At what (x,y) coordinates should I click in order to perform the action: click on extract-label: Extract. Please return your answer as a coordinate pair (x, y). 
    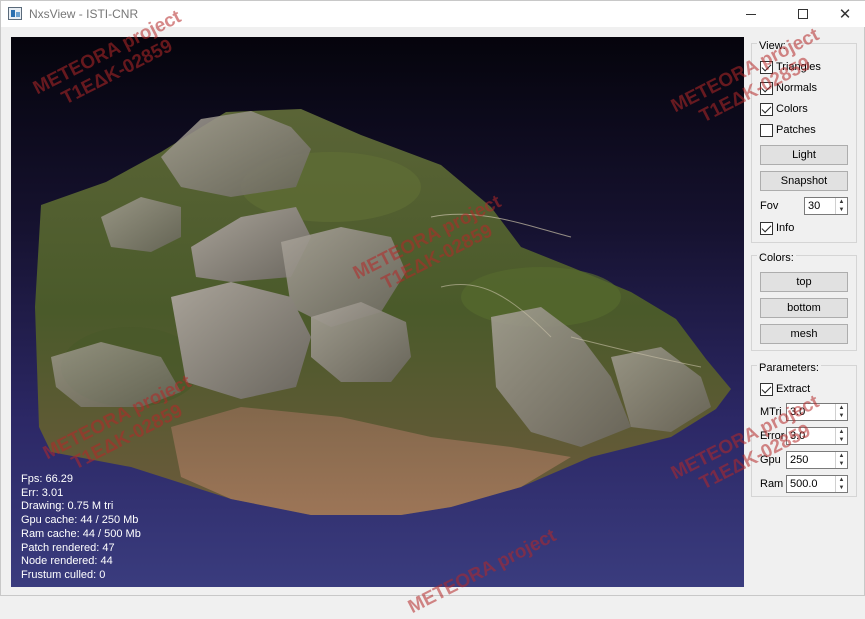
    Looking at the image, I should click on (793, 389).